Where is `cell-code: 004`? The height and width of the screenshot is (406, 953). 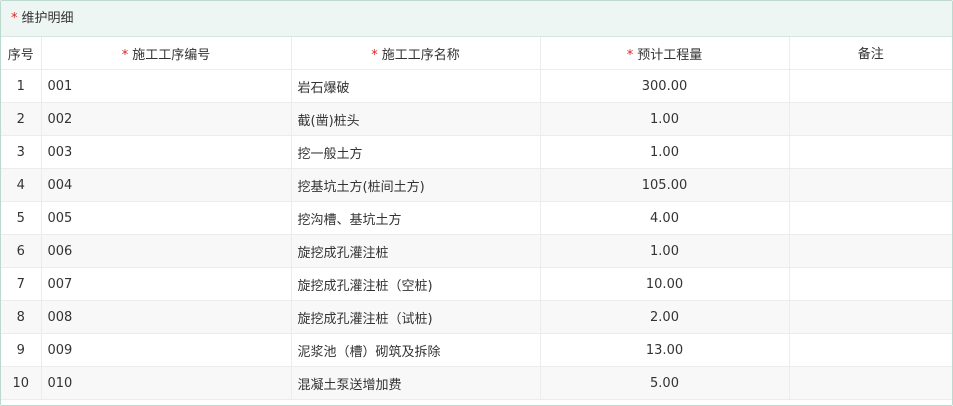 cell-code: 004 is located at coordinates (166, 185).